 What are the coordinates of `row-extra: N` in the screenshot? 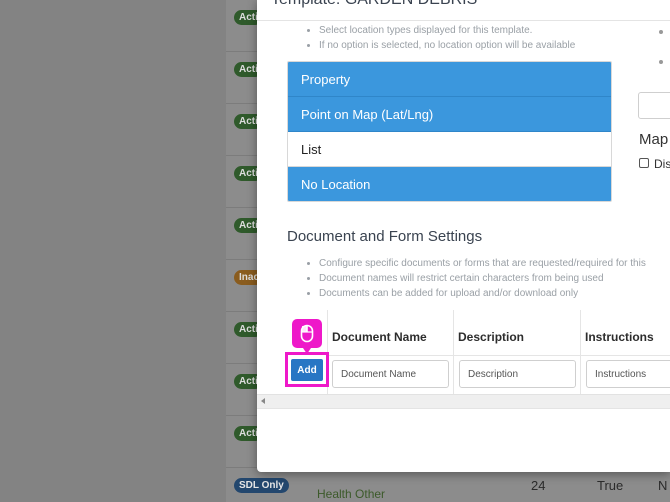 It's located at (663, 485).